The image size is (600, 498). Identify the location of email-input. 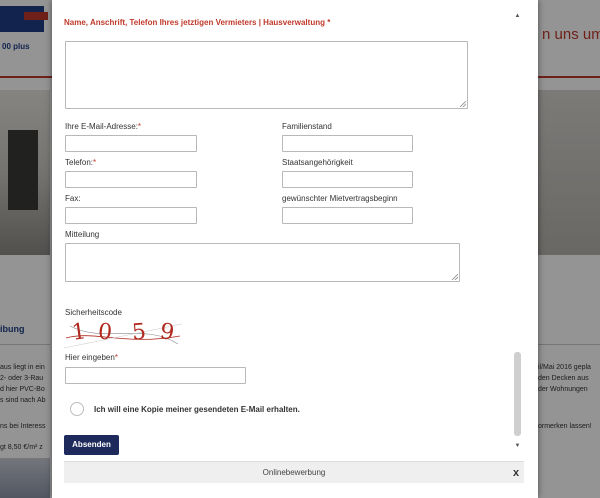
(131, 143).